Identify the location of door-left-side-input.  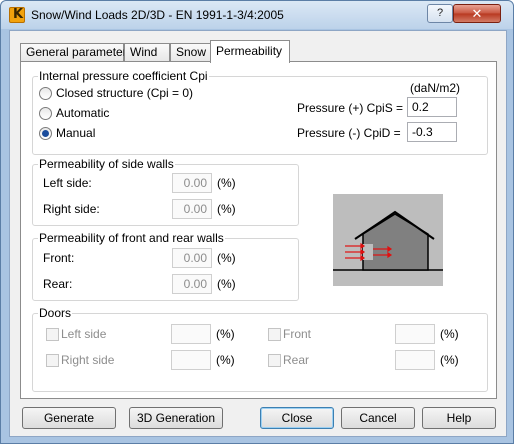
(191, 334).